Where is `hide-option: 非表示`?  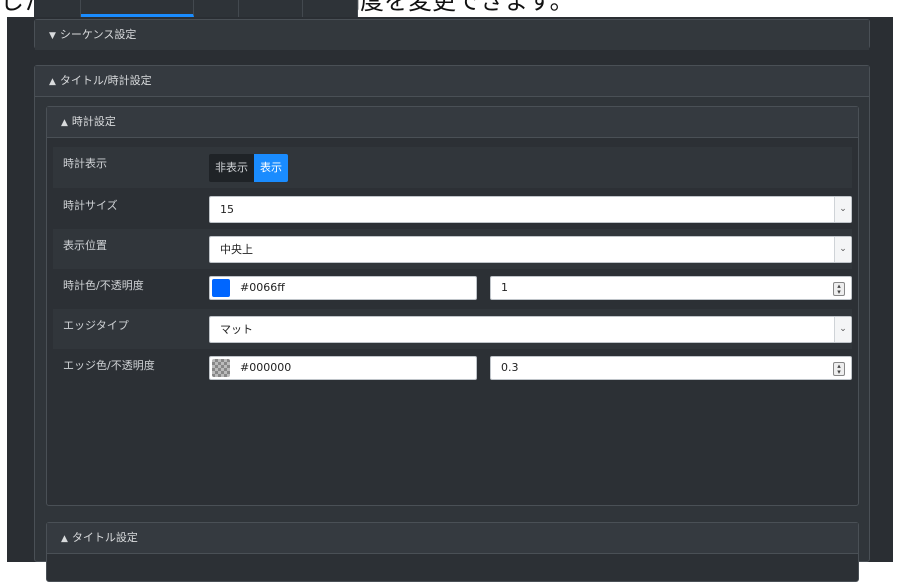
hide-option: 非表示 is located at coordinates (231, 168).